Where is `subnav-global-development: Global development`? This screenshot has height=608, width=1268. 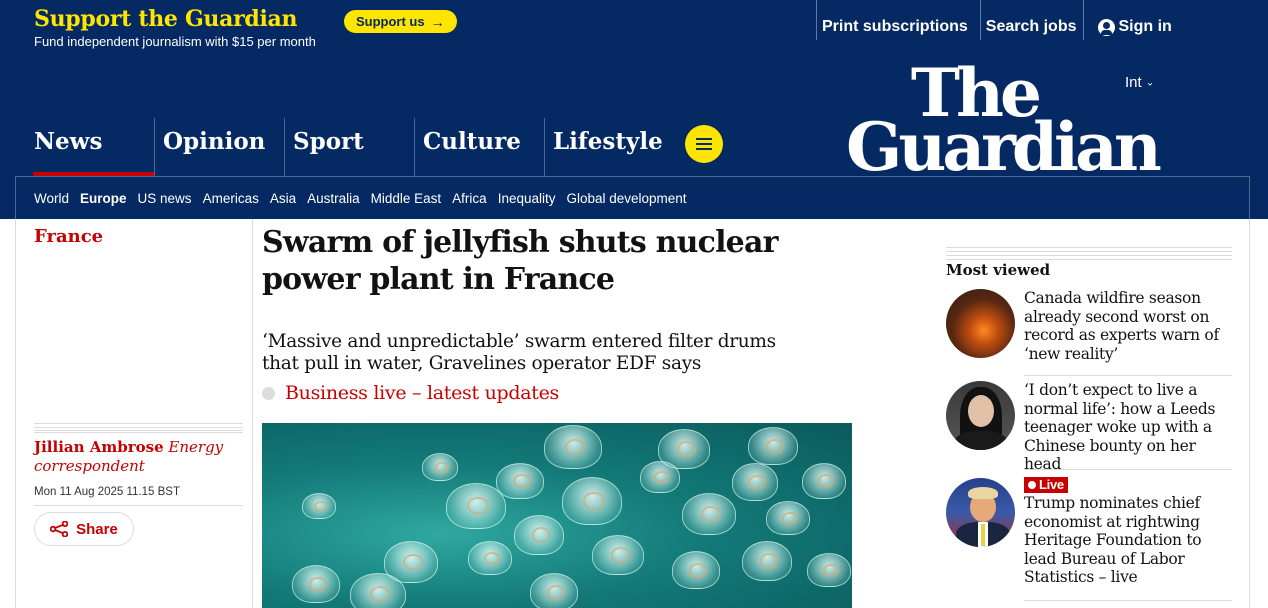 subnav-global-development: Global development is located at coordinates (626, 198).